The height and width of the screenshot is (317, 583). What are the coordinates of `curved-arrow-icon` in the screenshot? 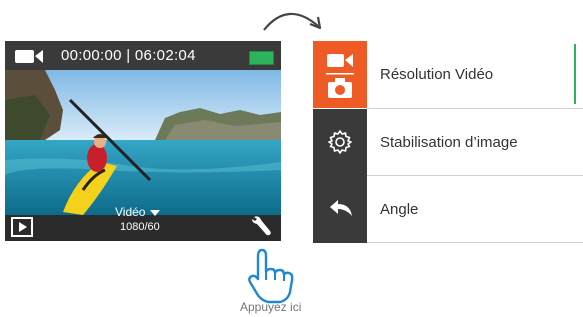 It's located at (292, 21).